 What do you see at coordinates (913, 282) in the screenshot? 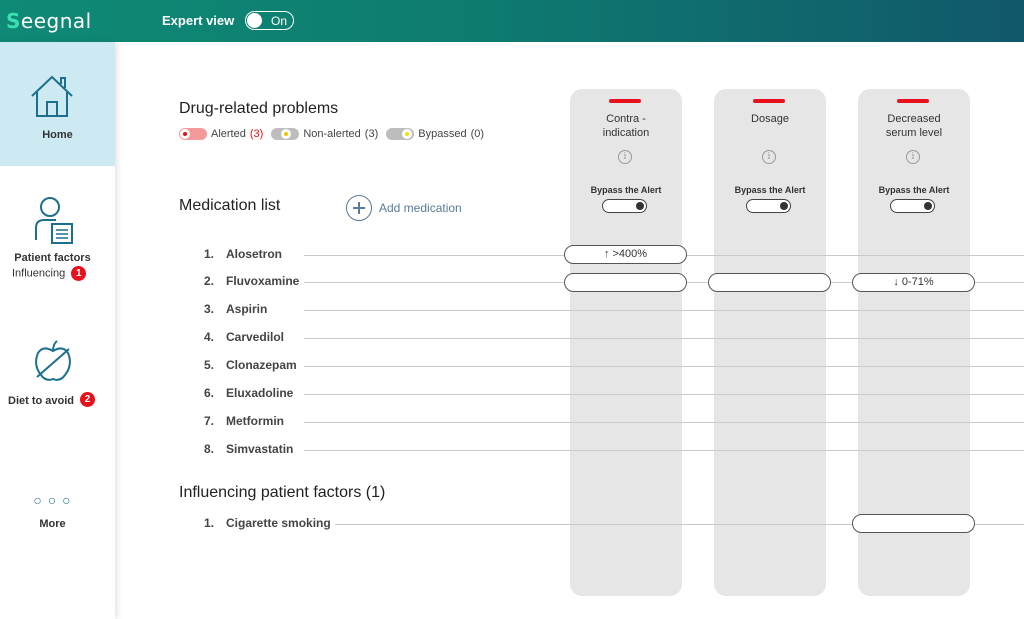
I see `alert-cell-fluvoxamine-serum-level: ↓ 0-71%` at bounding box center [913, 282].